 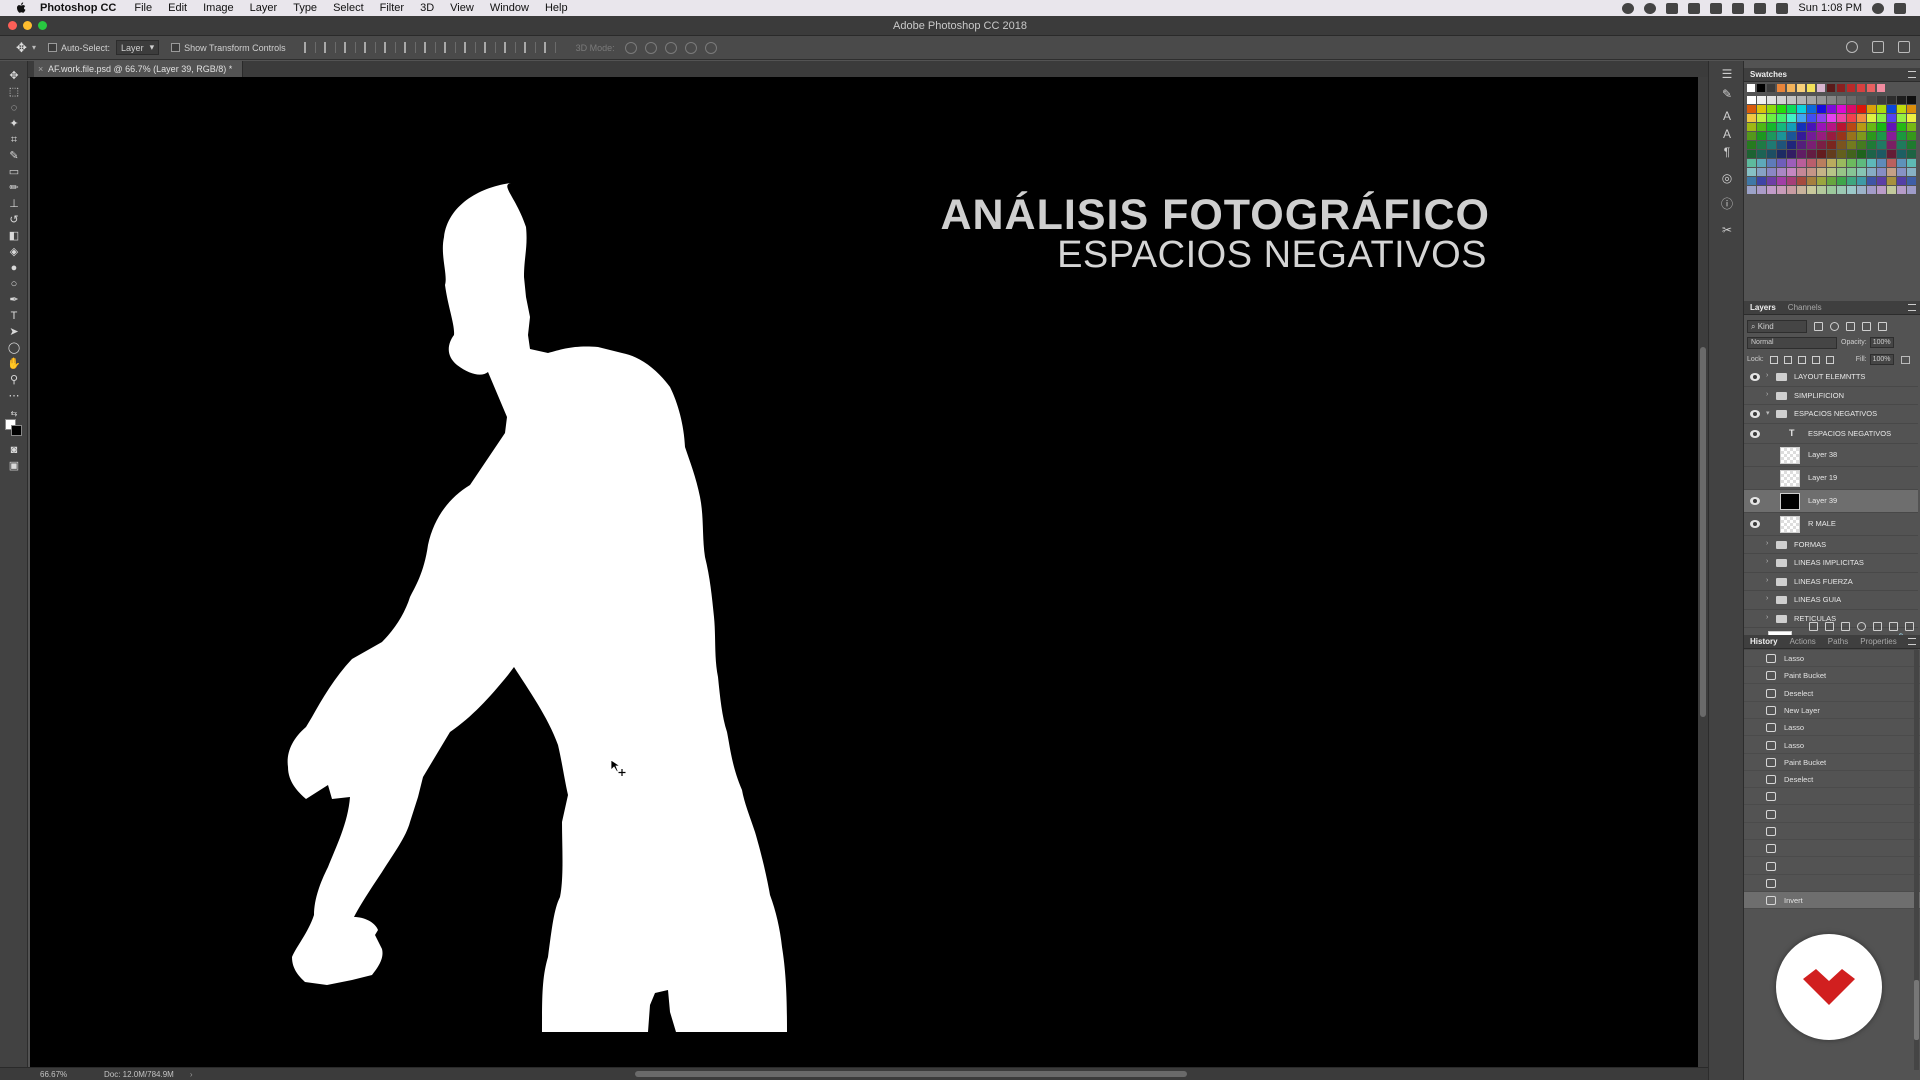 I want to click on add-mask-icon, so click(x=1845, y=626).